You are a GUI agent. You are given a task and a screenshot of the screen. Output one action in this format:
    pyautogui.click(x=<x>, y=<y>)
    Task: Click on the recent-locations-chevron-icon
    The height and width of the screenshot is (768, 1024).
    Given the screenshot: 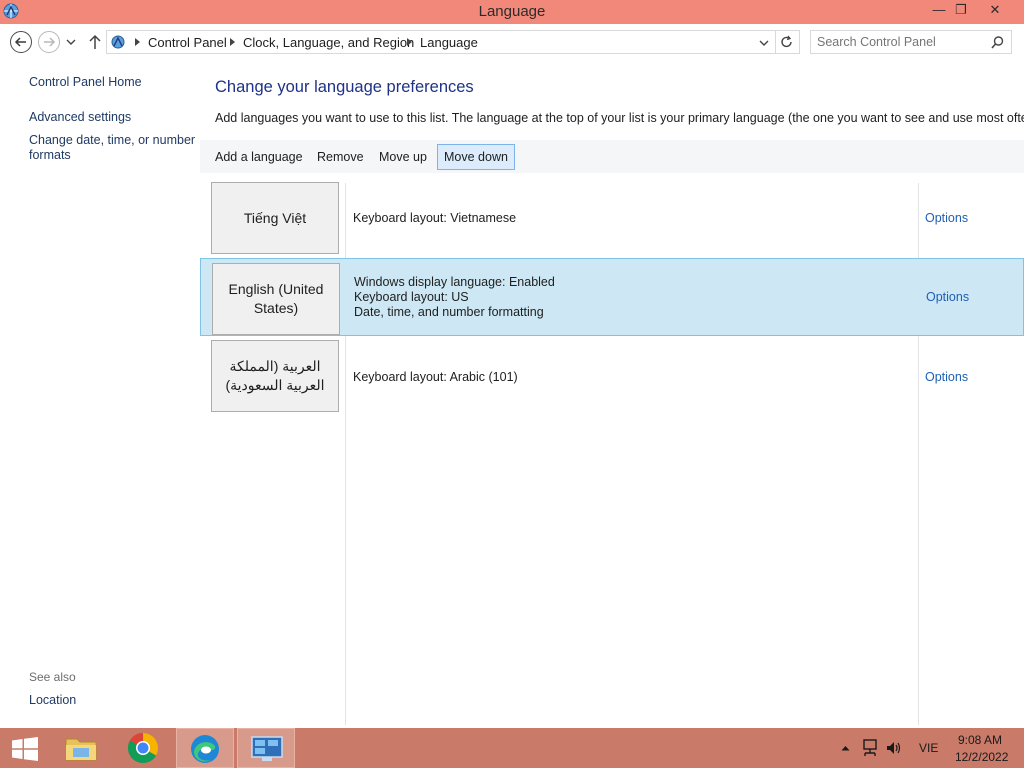 What is the action you would take?
    pyautogui.click(x=71, y=42)
    